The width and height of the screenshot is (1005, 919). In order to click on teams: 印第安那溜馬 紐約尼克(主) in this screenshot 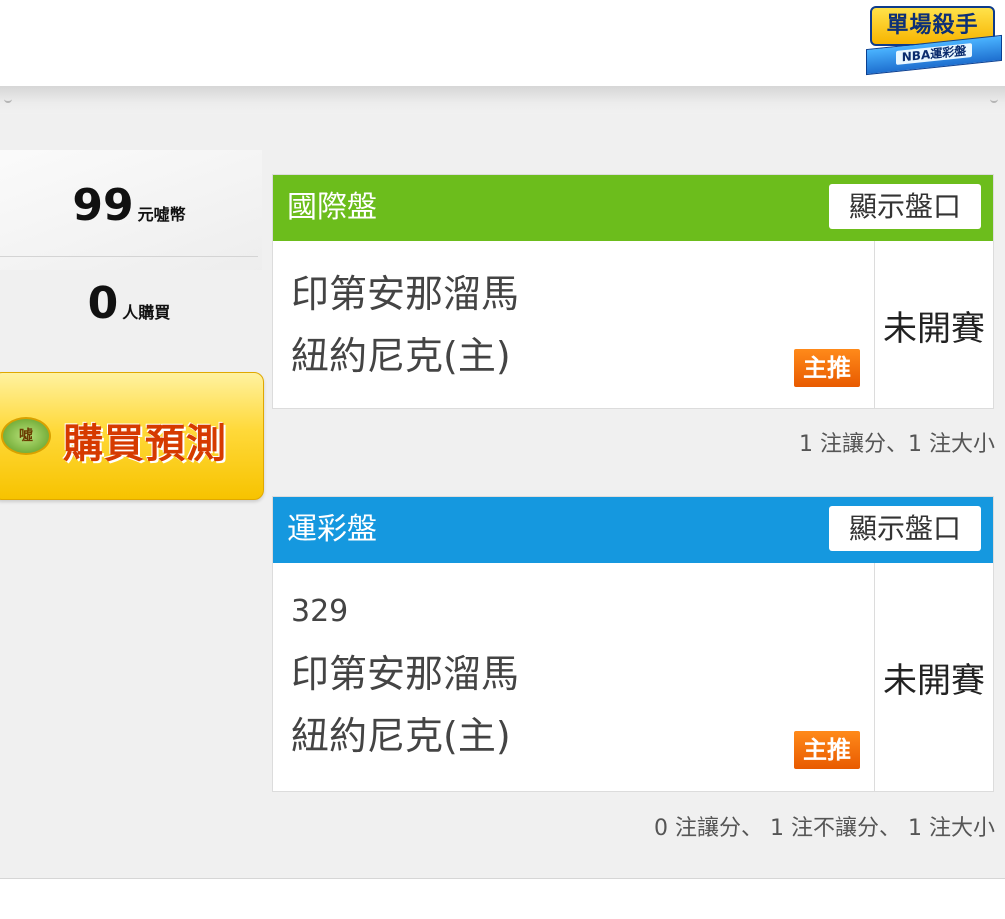, I will do `click(405, 325)`.